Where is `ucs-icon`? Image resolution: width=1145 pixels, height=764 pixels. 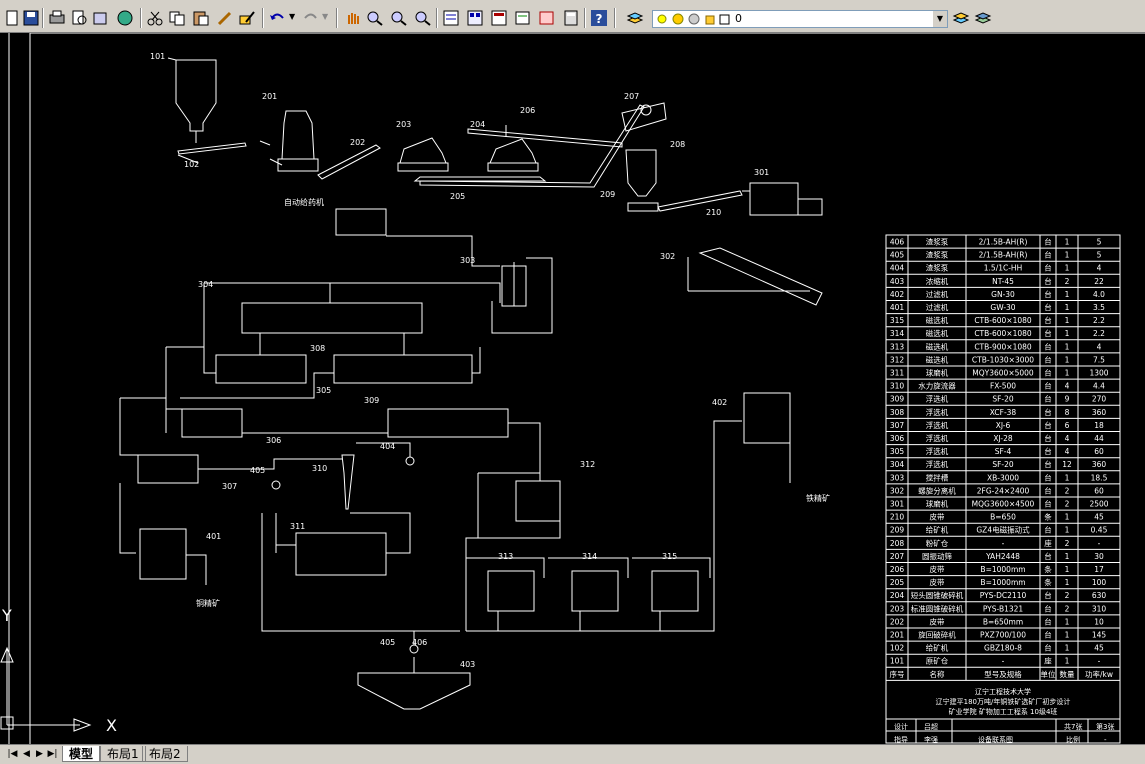
ucs-icon is located at coordinates (46, 689).